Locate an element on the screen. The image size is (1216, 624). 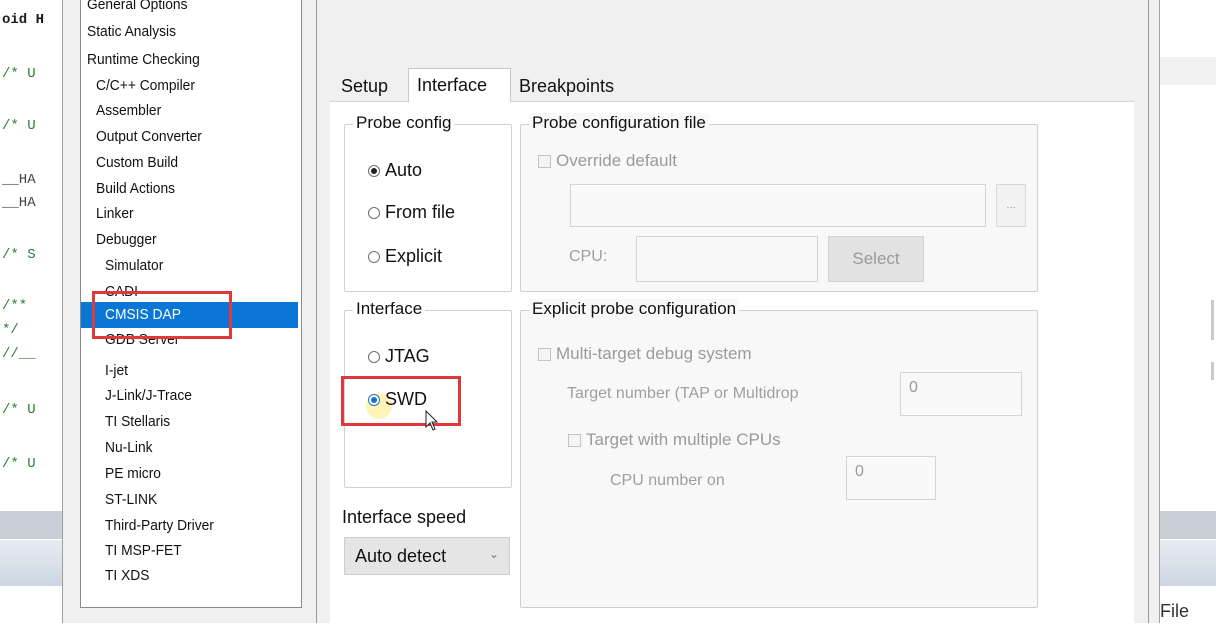
override-default-checkbox: Override default is located at coordinates (607, 161).